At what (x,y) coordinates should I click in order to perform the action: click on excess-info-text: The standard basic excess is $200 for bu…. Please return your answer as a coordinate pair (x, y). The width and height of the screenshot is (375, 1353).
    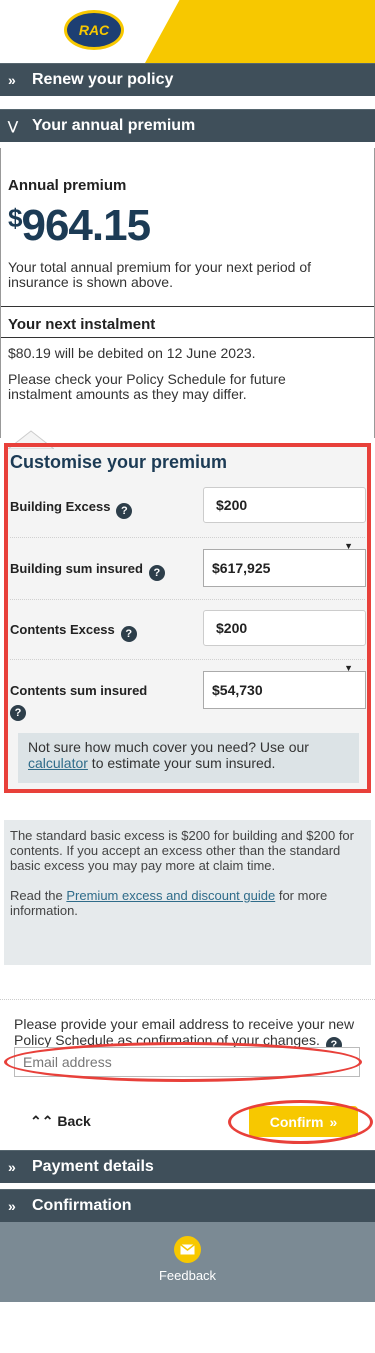
    Looking at the image, I should click on (182, 850).